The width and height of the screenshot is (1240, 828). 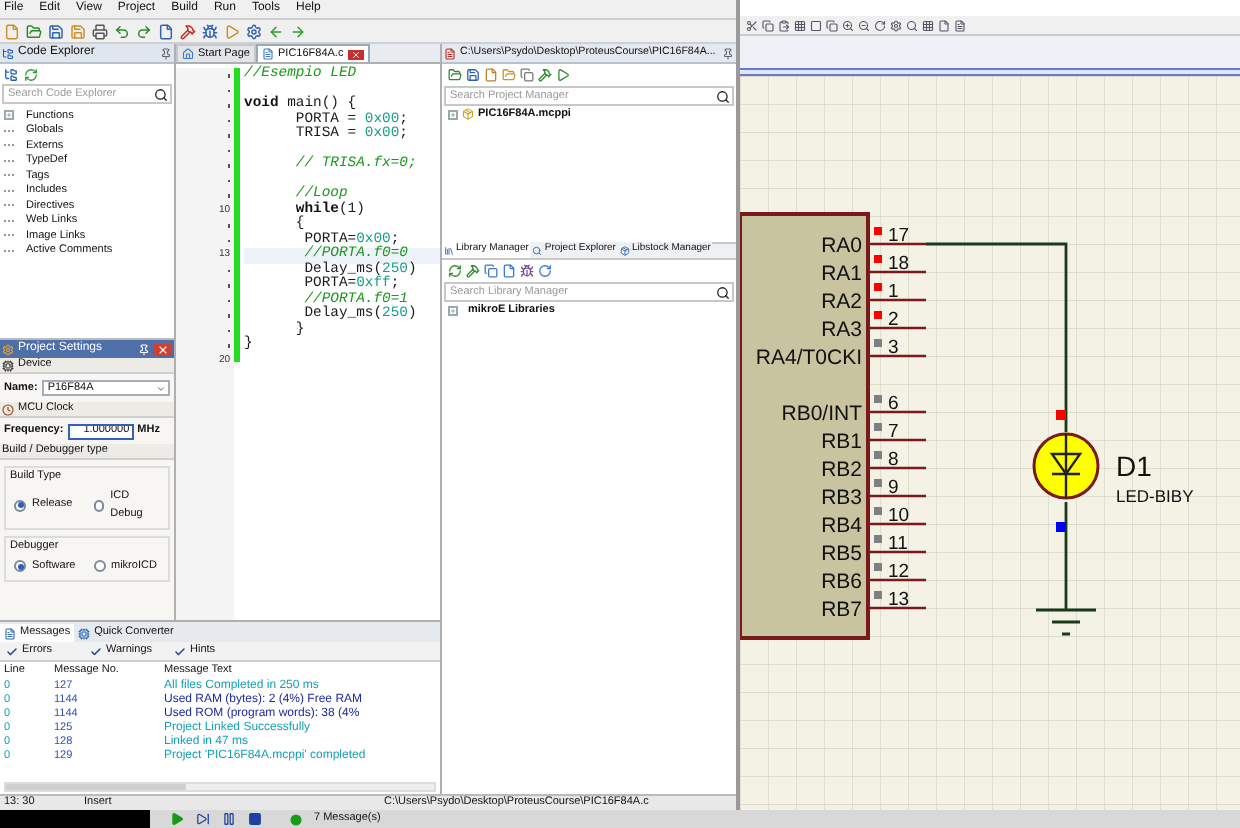 I want to click on pin-label: RA3, so click(x=841, y=330).